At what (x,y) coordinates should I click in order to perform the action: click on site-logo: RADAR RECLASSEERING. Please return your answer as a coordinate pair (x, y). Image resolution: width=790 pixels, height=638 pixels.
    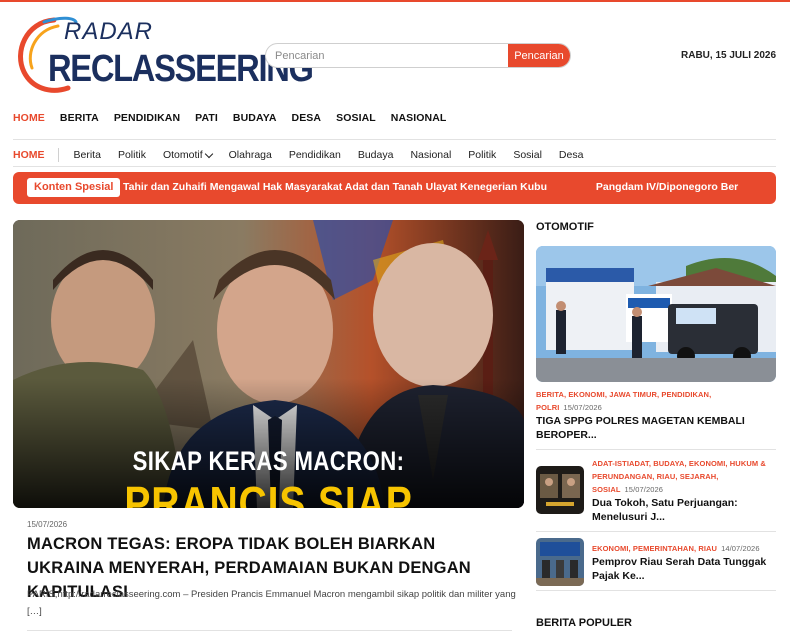
    Looking at the image, I should click on (164, 54).